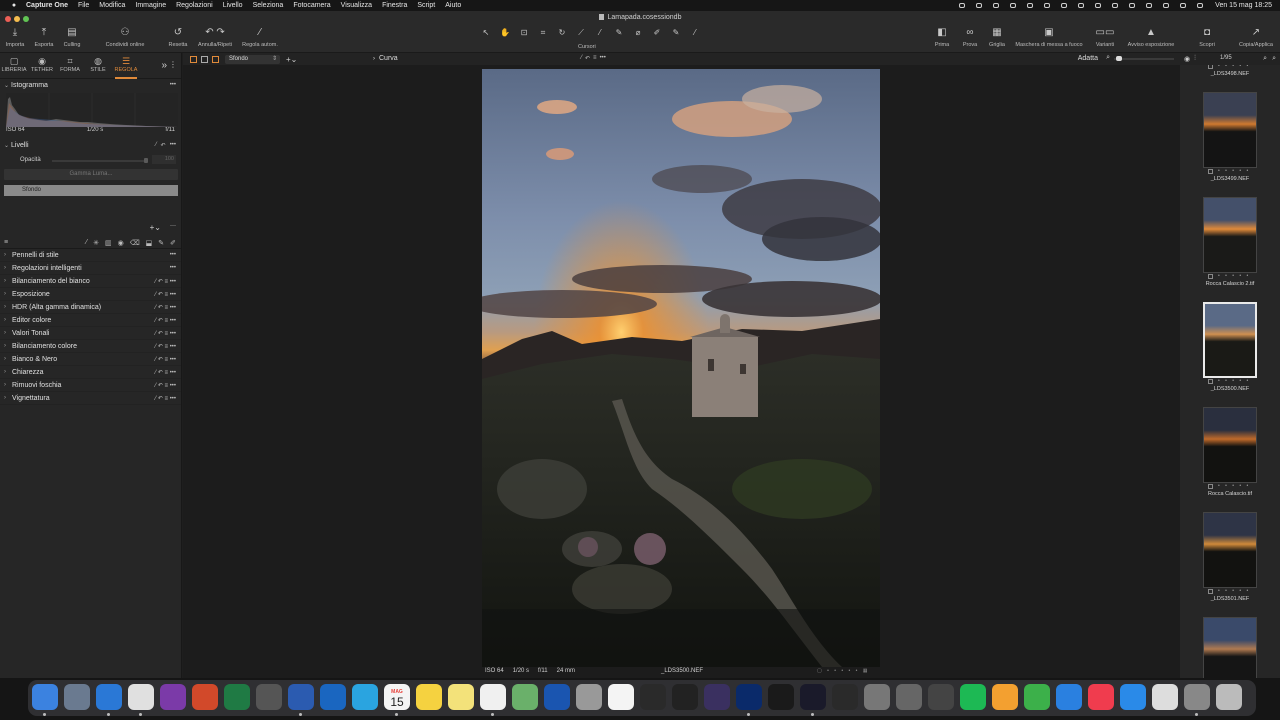 This screenshot has height=720, width=1280. I want to click on crop-tool-icon: ⌗, so click(543, 33).